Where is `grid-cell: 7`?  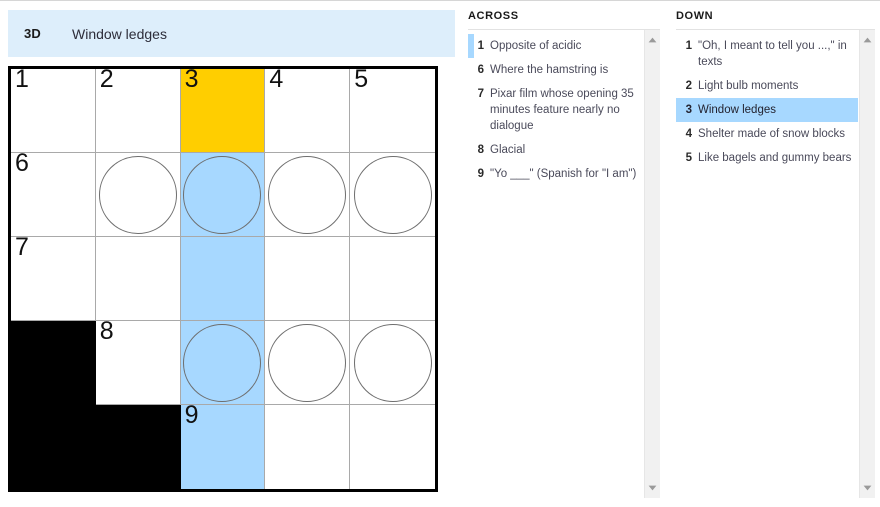 grid-cell: 7 is located at coordinates (53, 279).